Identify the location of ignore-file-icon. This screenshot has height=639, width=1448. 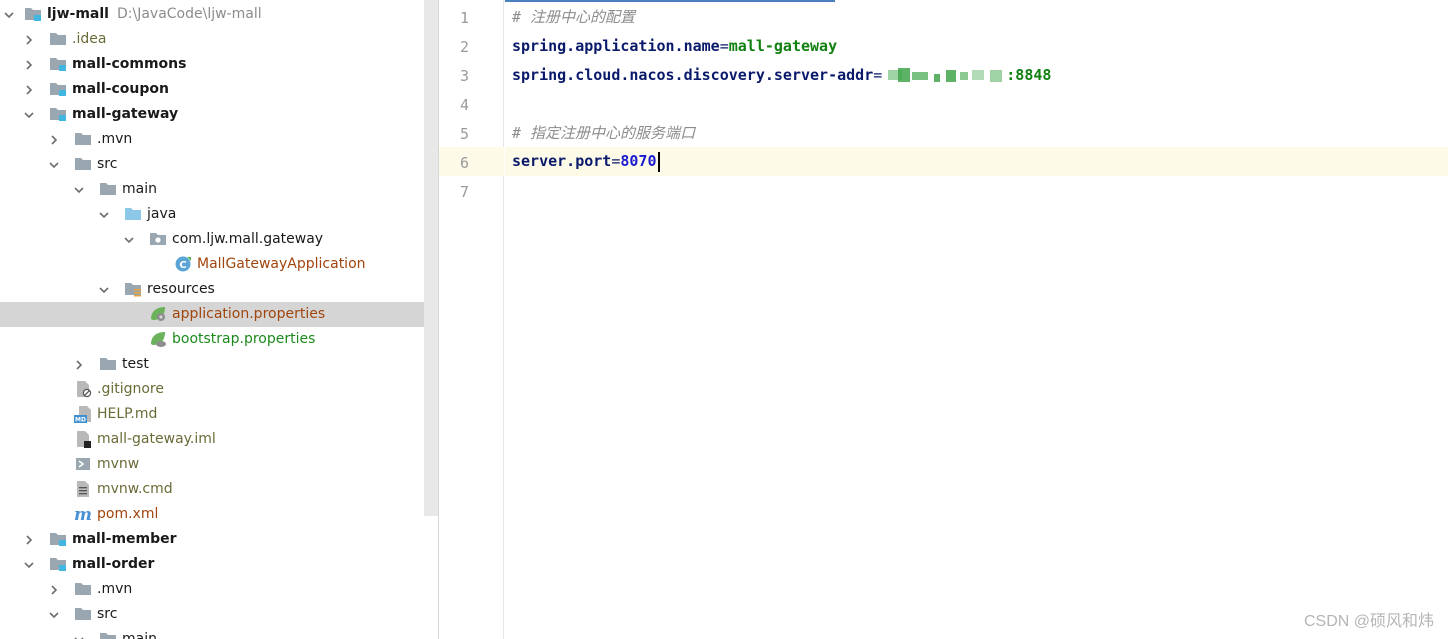
(83, 389).